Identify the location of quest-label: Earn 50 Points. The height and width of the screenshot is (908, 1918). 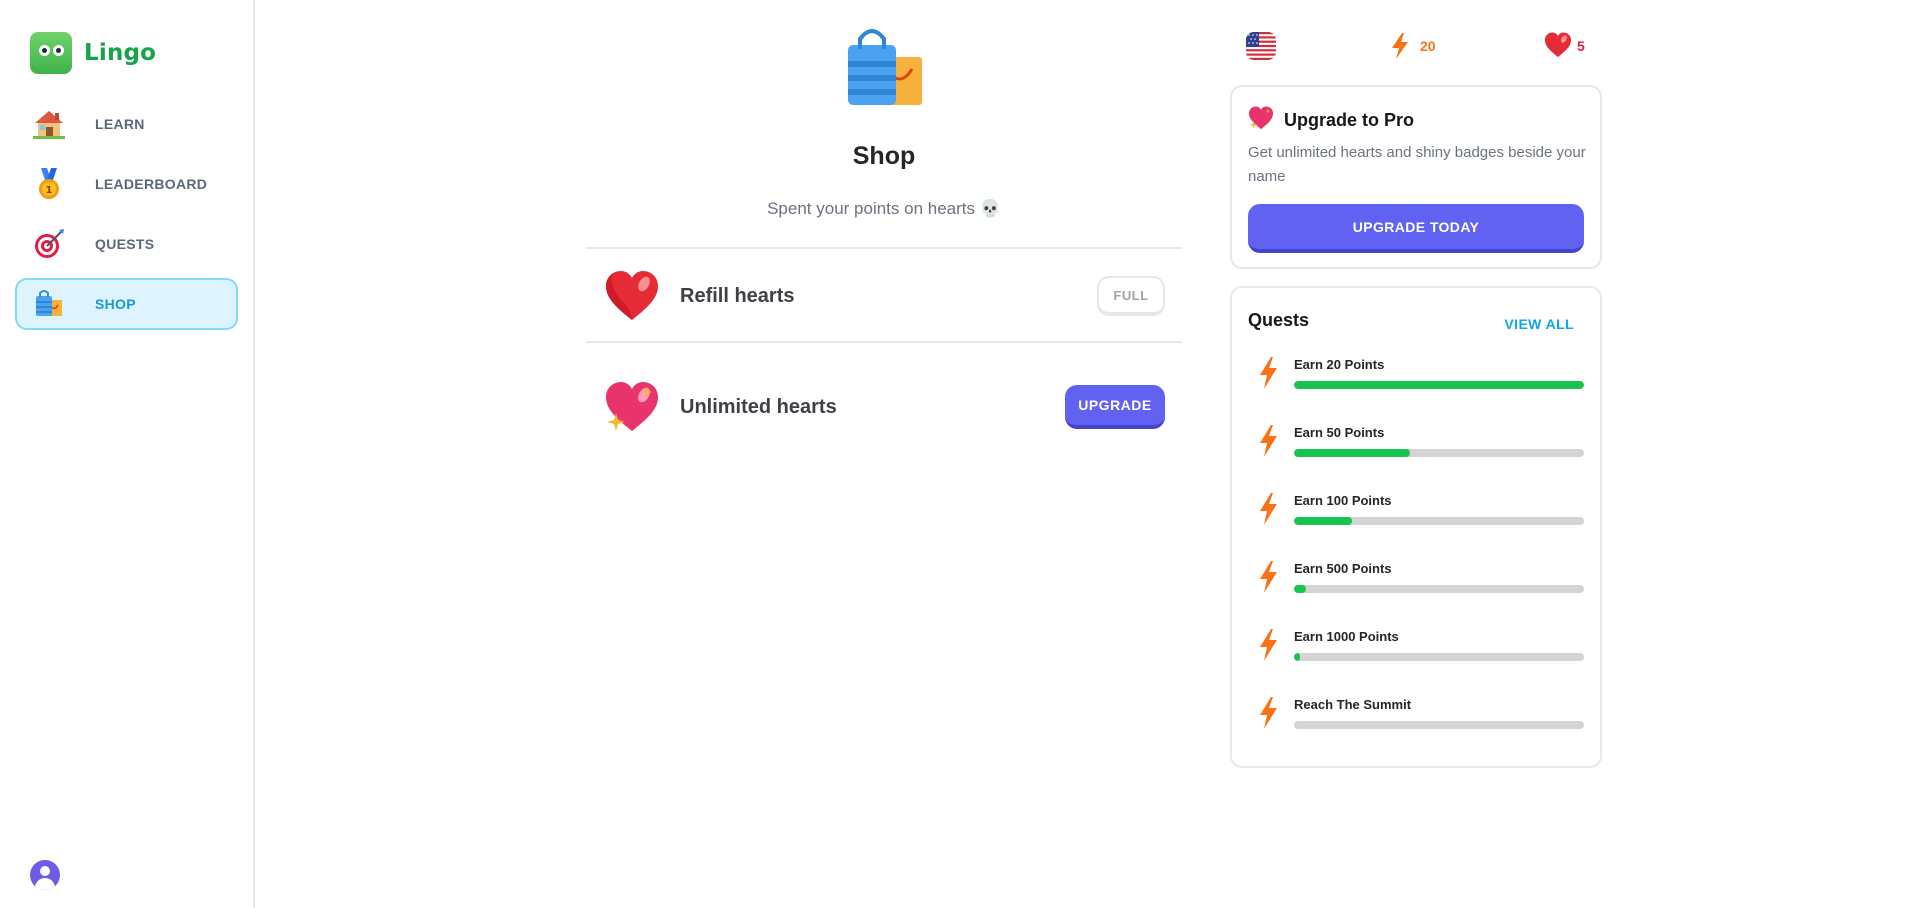
(1339, 432).